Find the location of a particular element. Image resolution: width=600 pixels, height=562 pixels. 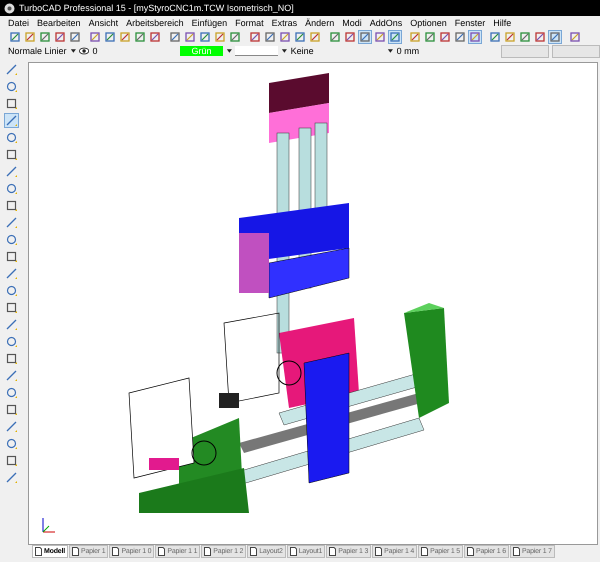

layer-dropdown: 0 is located at coordinates (135, 51).